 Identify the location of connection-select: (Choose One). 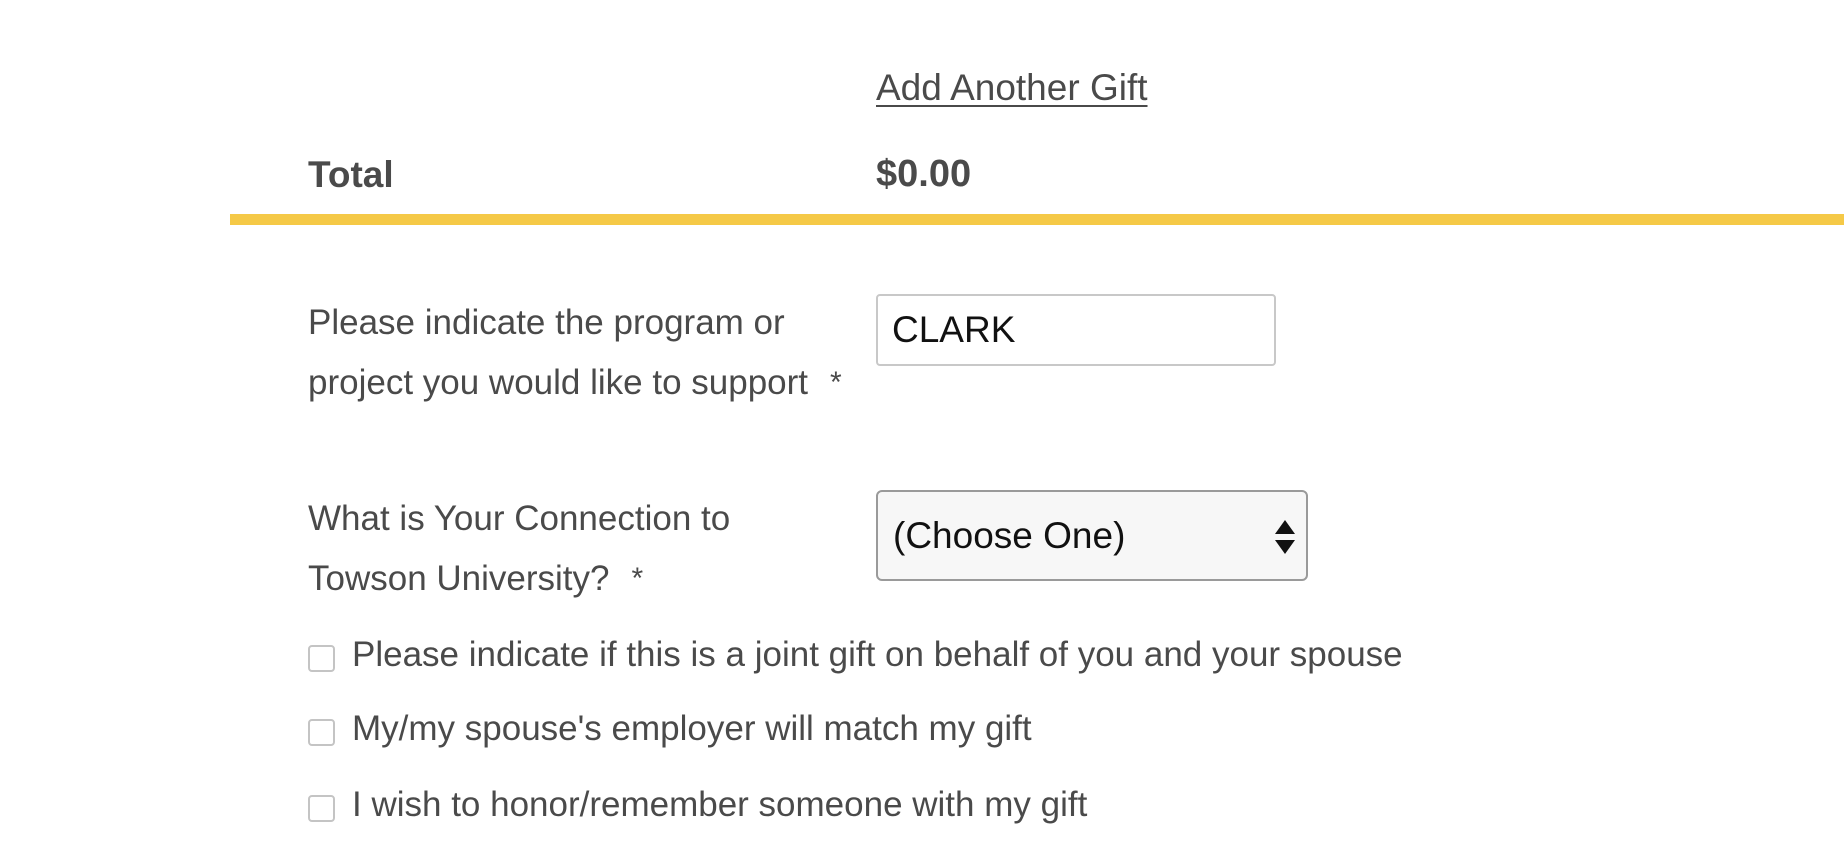
(1092, 535).